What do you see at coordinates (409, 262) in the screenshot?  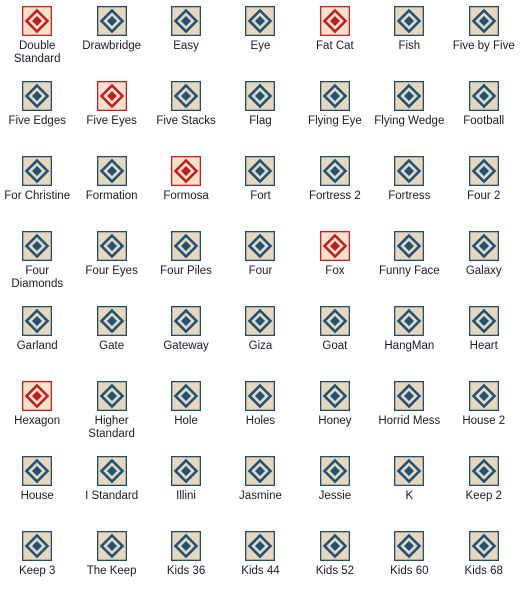 I see `grid-item: Funny Face` at bounding box center [409, 262].